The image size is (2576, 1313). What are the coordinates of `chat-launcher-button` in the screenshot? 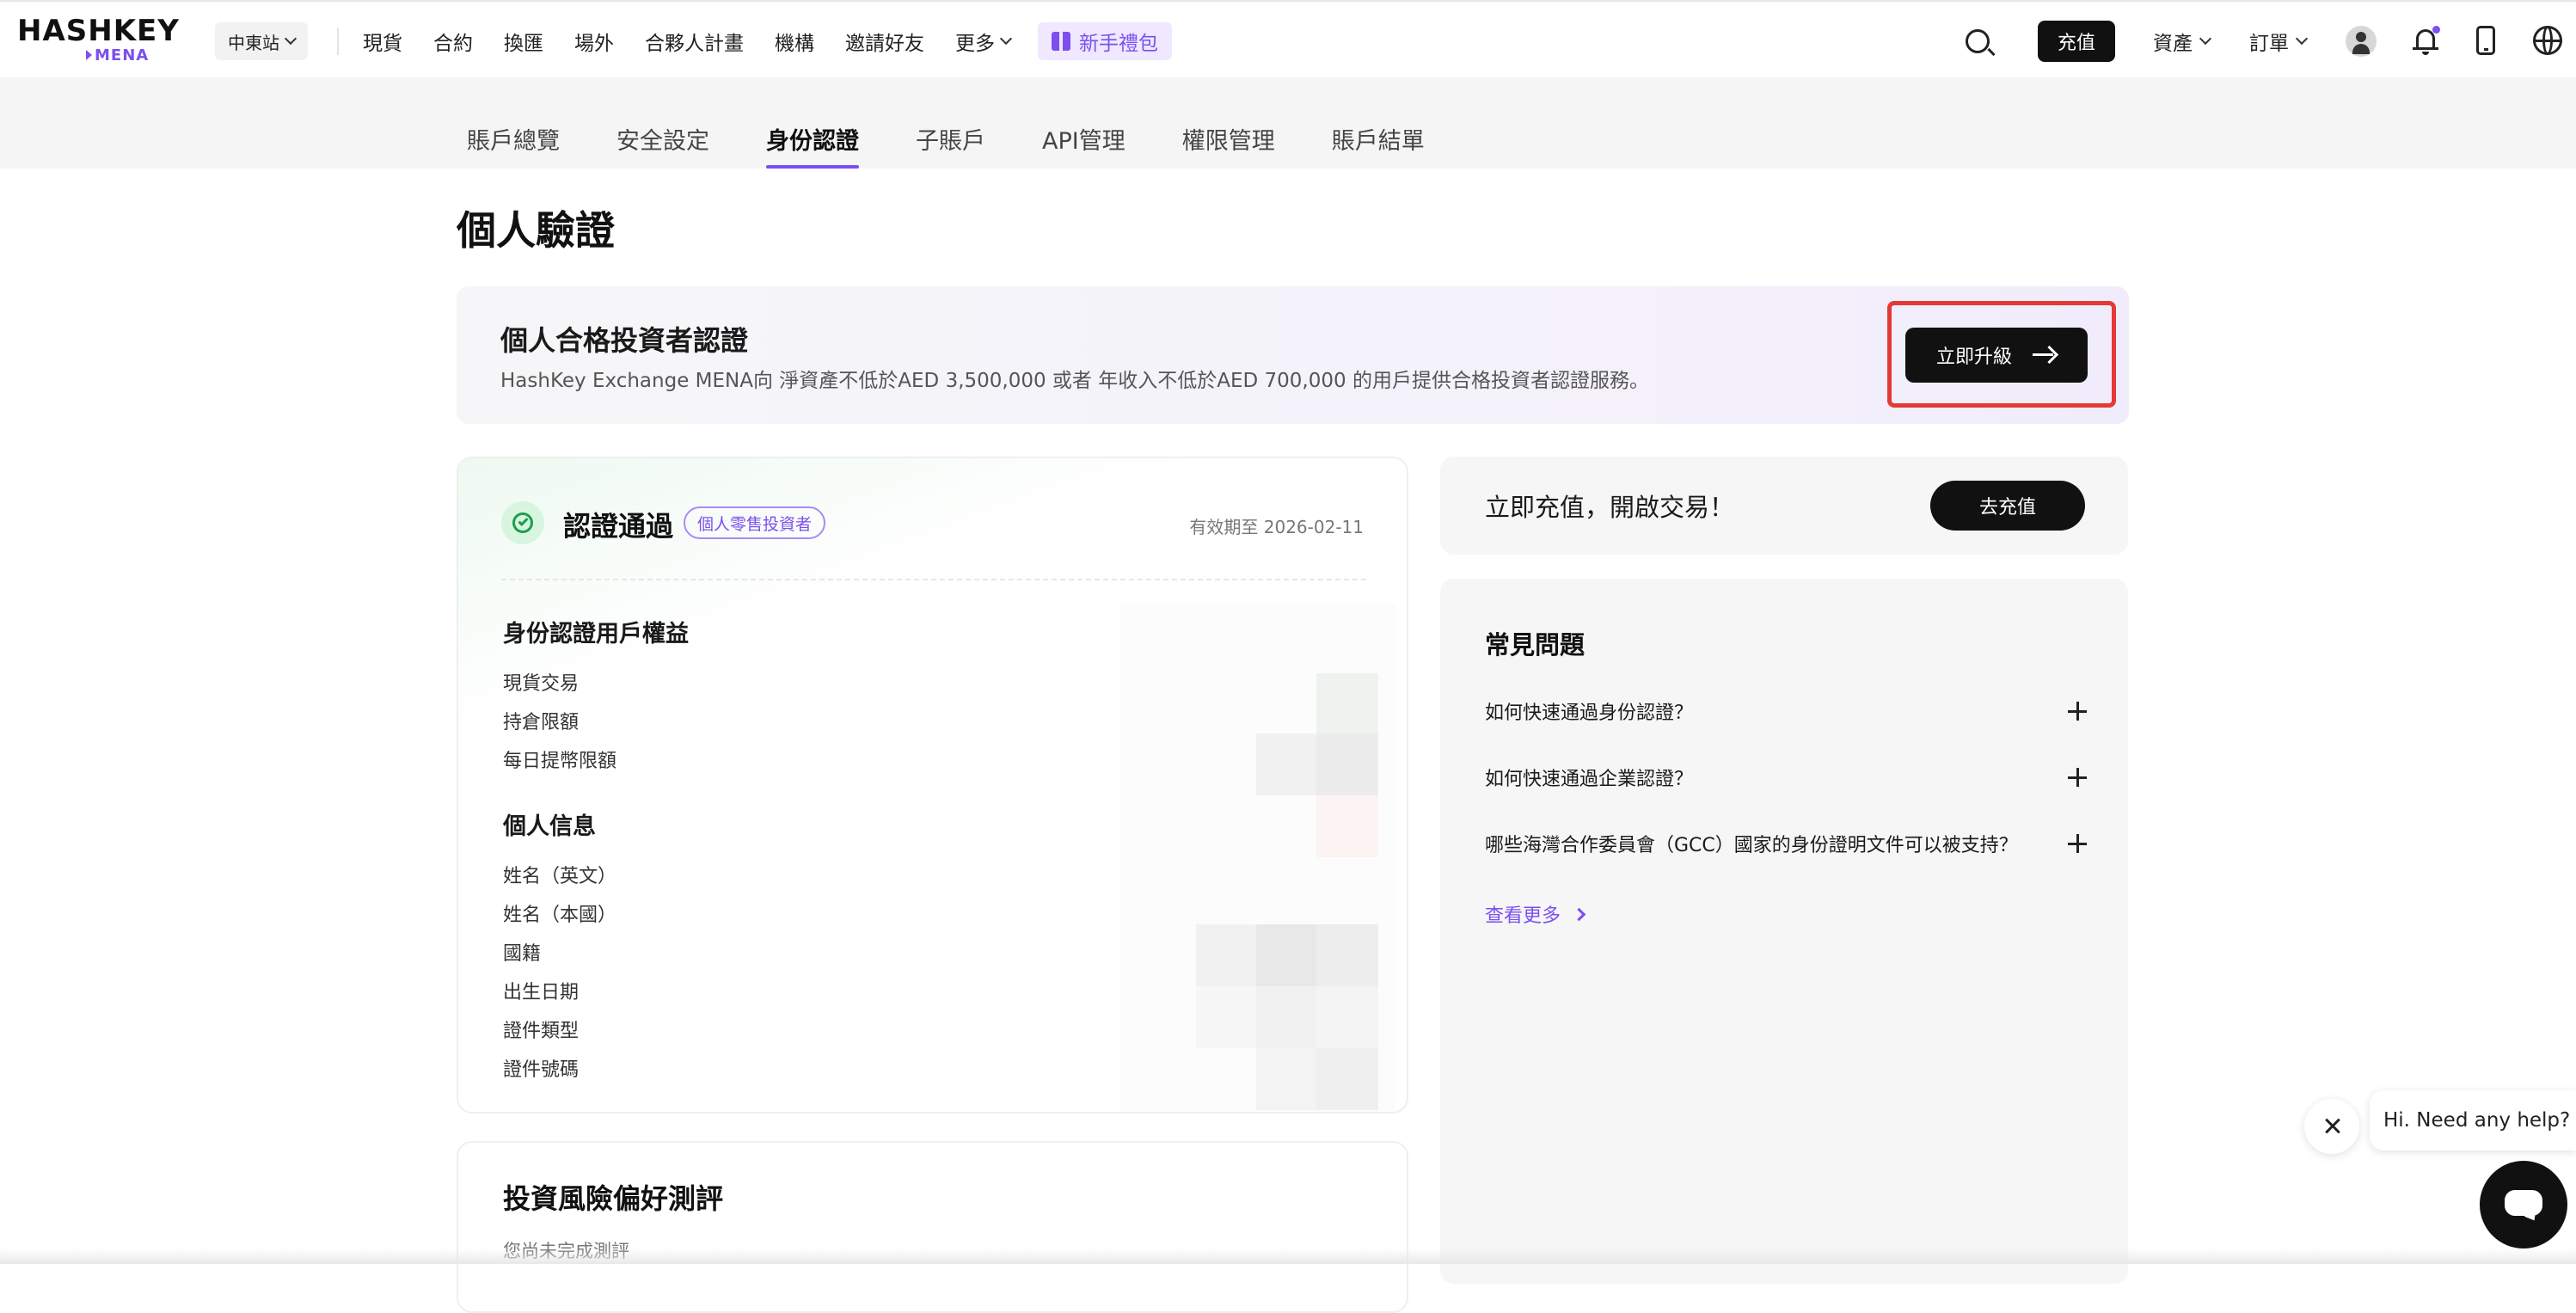 It's located at (2523, 1205).